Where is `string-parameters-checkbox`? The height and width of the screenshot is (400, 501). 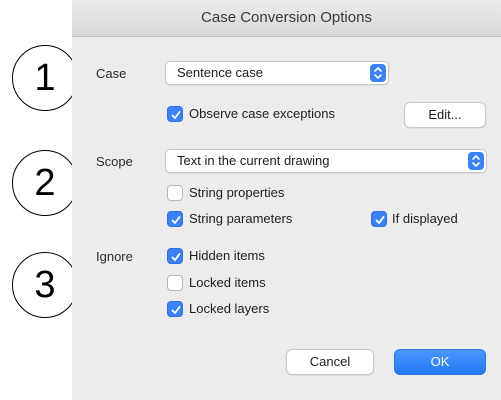 string-parameters-checkbox is located at coordinates (175, 219).